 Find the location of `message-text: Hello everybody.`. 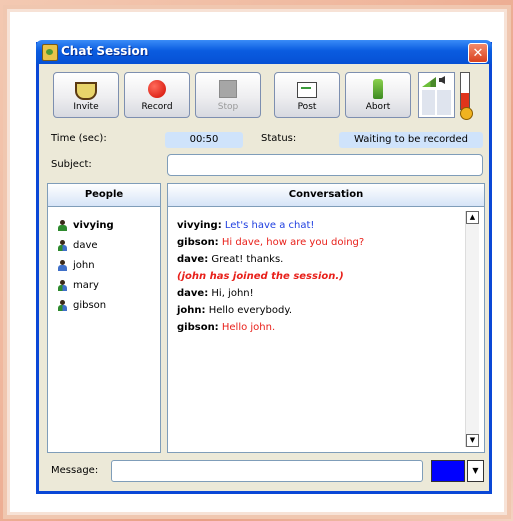

message-text: Hello everybody. is located at coordinates (250, 310).